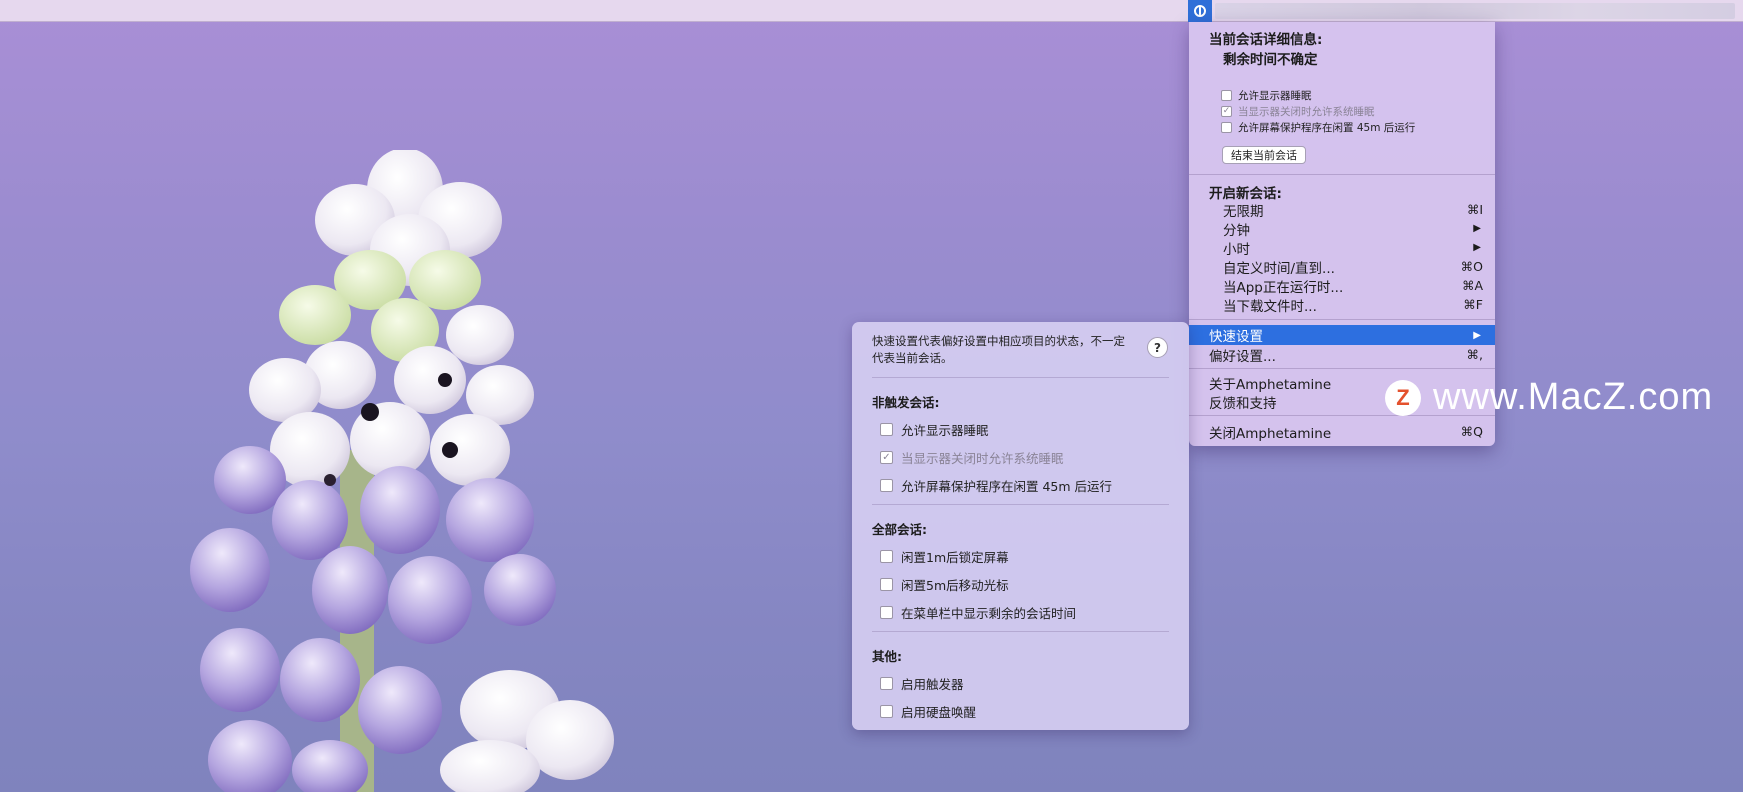  Describe the element at coordinates (1200, 11) in the screenshot. I see `amphetamine-pill-icon` at that location.